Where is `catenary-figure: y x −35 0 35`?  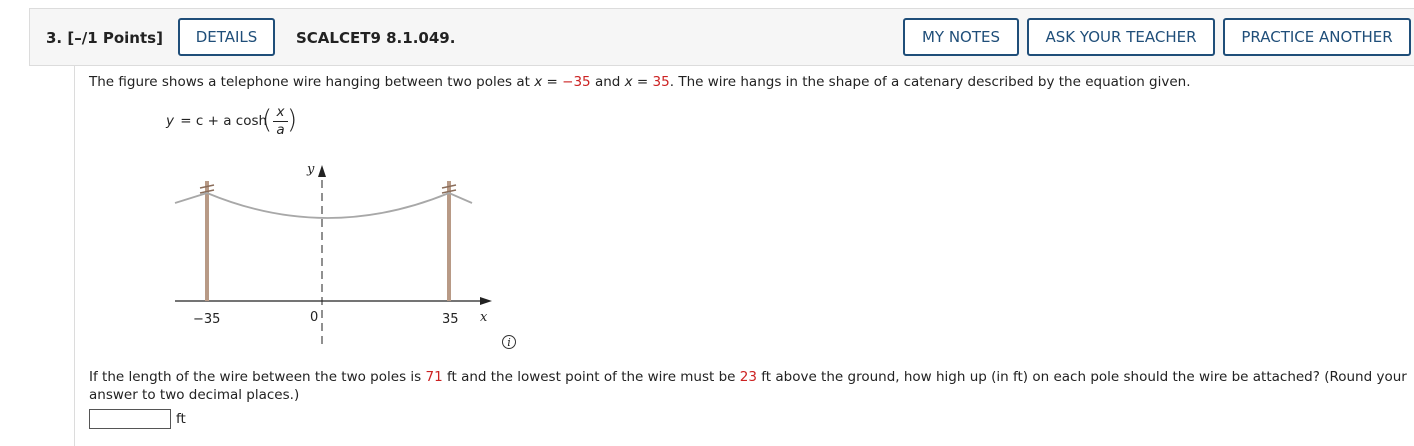
catenary-figure: y x −35 0 35 is located at coordinates (333, 253).